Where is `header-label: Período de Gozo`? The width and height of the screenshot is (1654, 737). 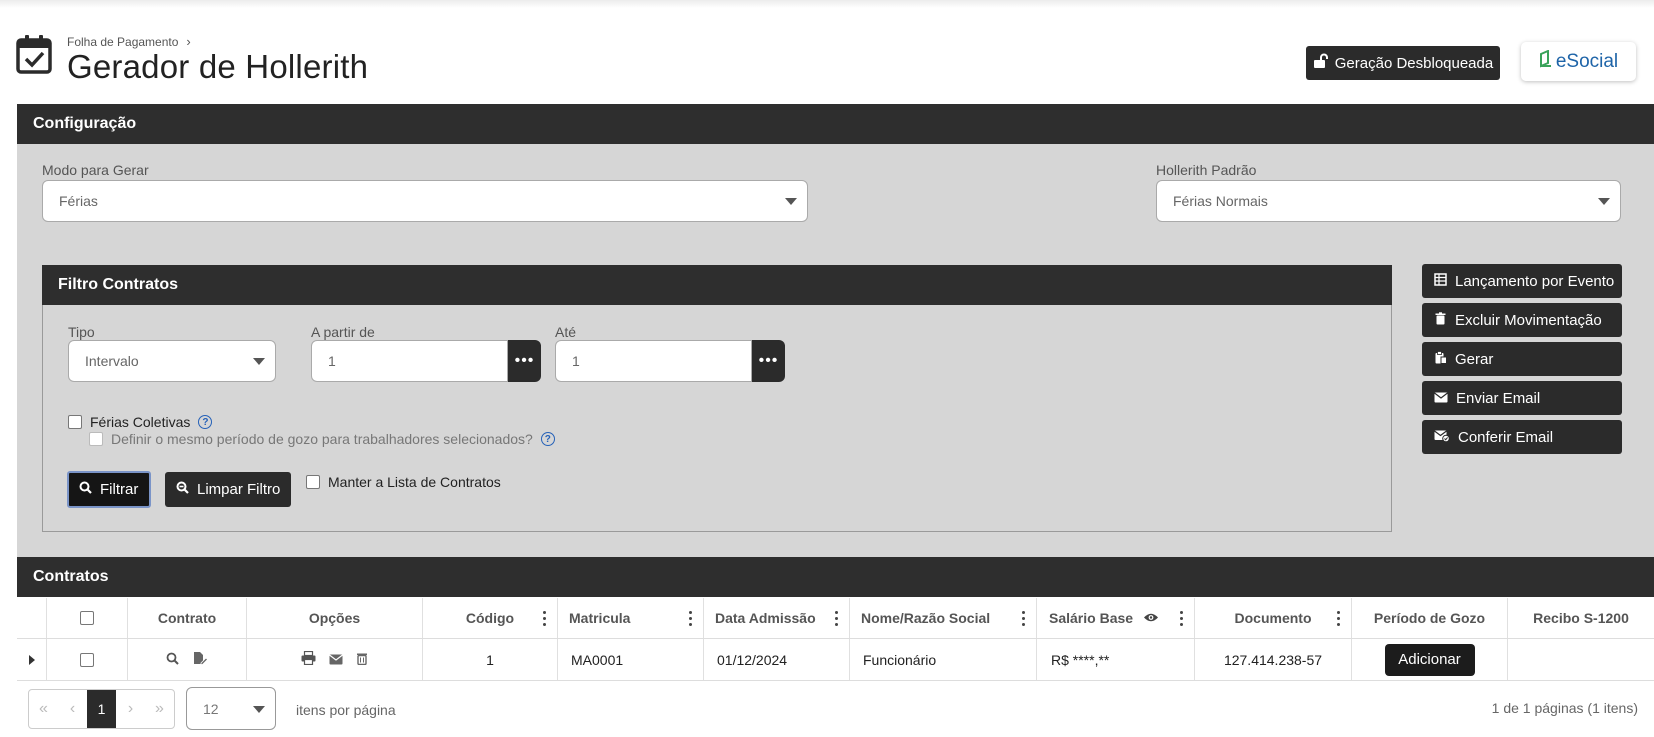 header-label: Período de Gozo is located at coordinates (1429, 618).